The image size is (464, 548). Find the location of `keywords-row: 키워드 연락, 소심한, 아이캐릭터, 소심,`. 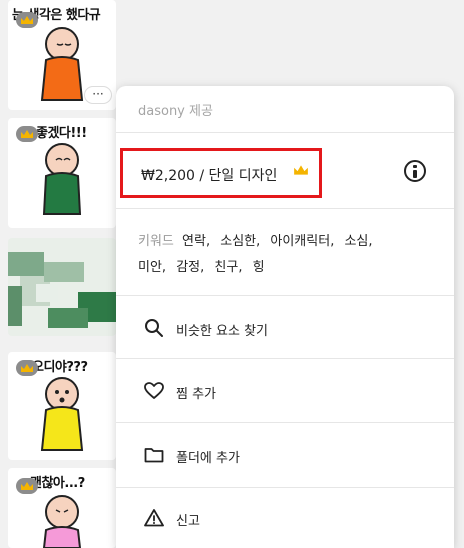

keywords-row: 키워드 연락, 소심한, 아이캐릭터, 소심, is located at coordinates (258, 239).